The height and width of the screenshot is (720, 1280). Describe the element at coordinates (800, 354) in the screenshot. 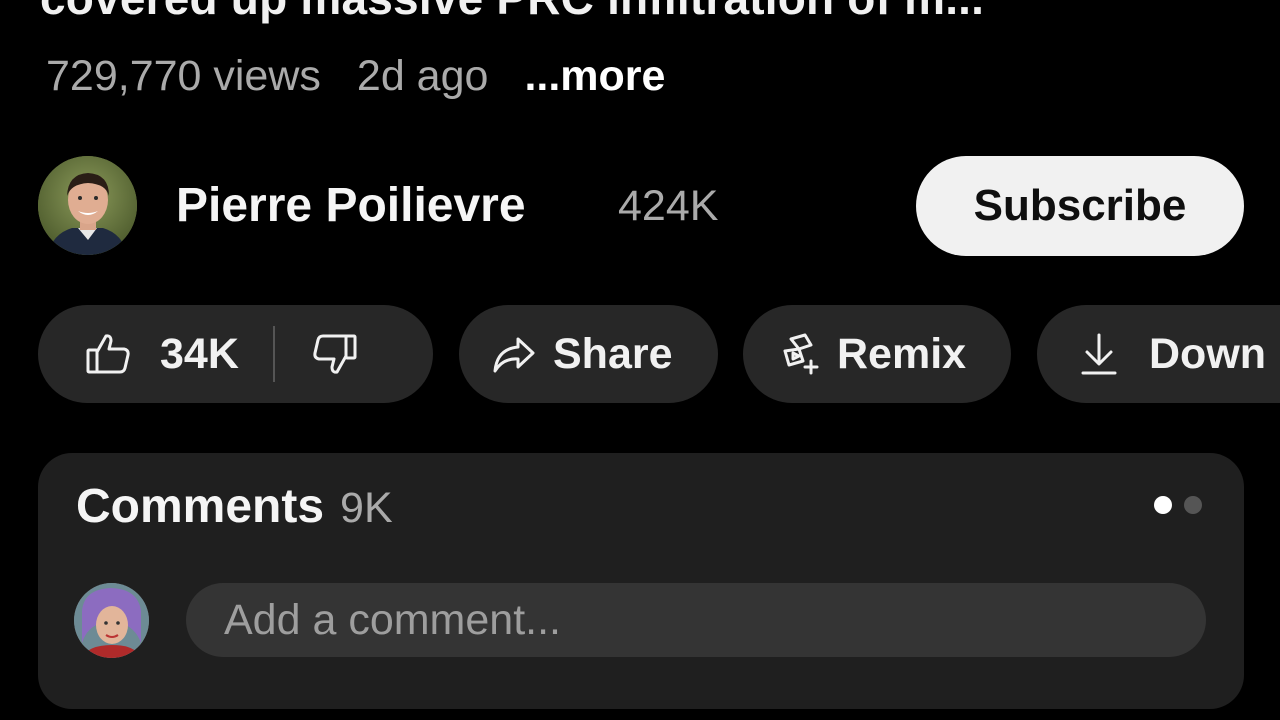

I see `remix-icon` at that location.